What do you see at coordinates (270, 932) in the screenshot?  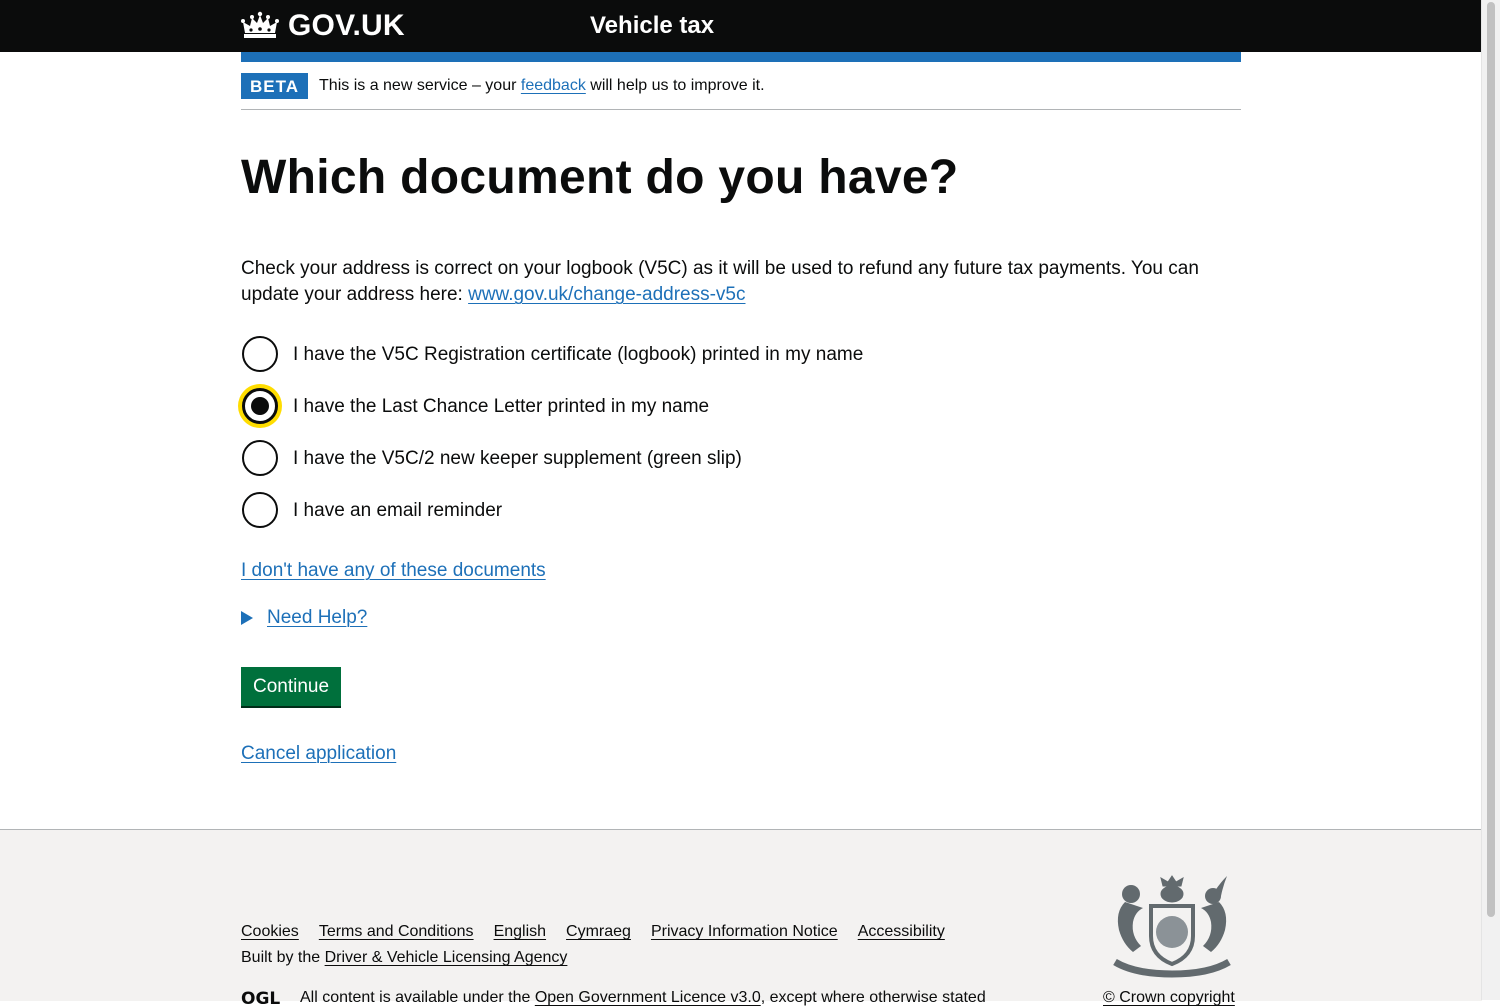 I see `footer-link-cookies: Cookies` at bounding box center [270, 932].